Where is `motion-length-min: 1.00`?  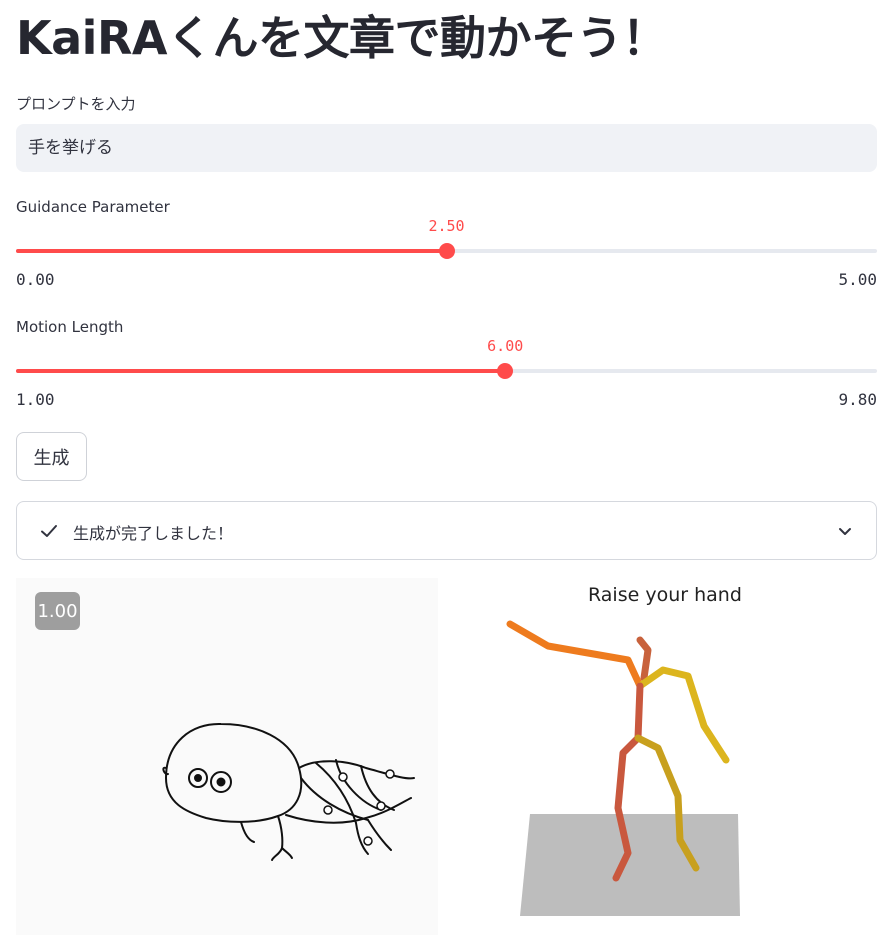
motion-length-min: 1.00 is located at coordinates (35, 399).